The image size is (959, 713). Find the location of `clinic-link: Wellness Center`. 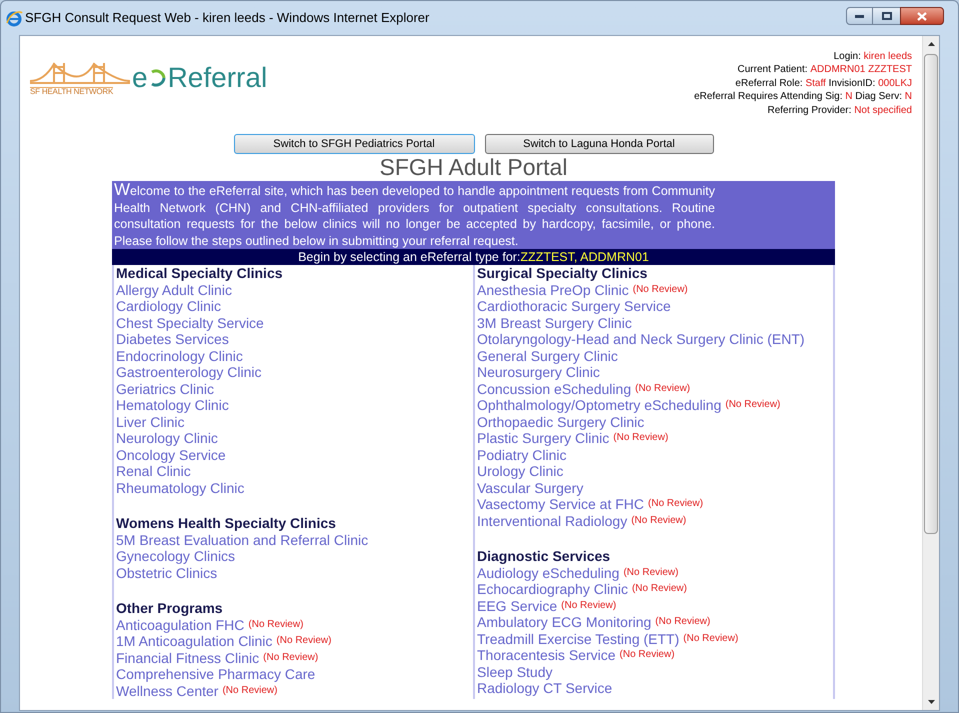

clinic-link: Wellness Center is located at coordinates (167, 690).